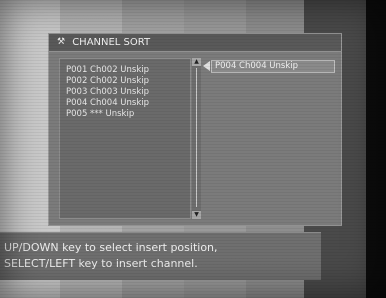  Describe the element at coordinates (111, 247) in the screenshot. I see `help-line-1: UP/DOWN key to select insert position,` at that location.